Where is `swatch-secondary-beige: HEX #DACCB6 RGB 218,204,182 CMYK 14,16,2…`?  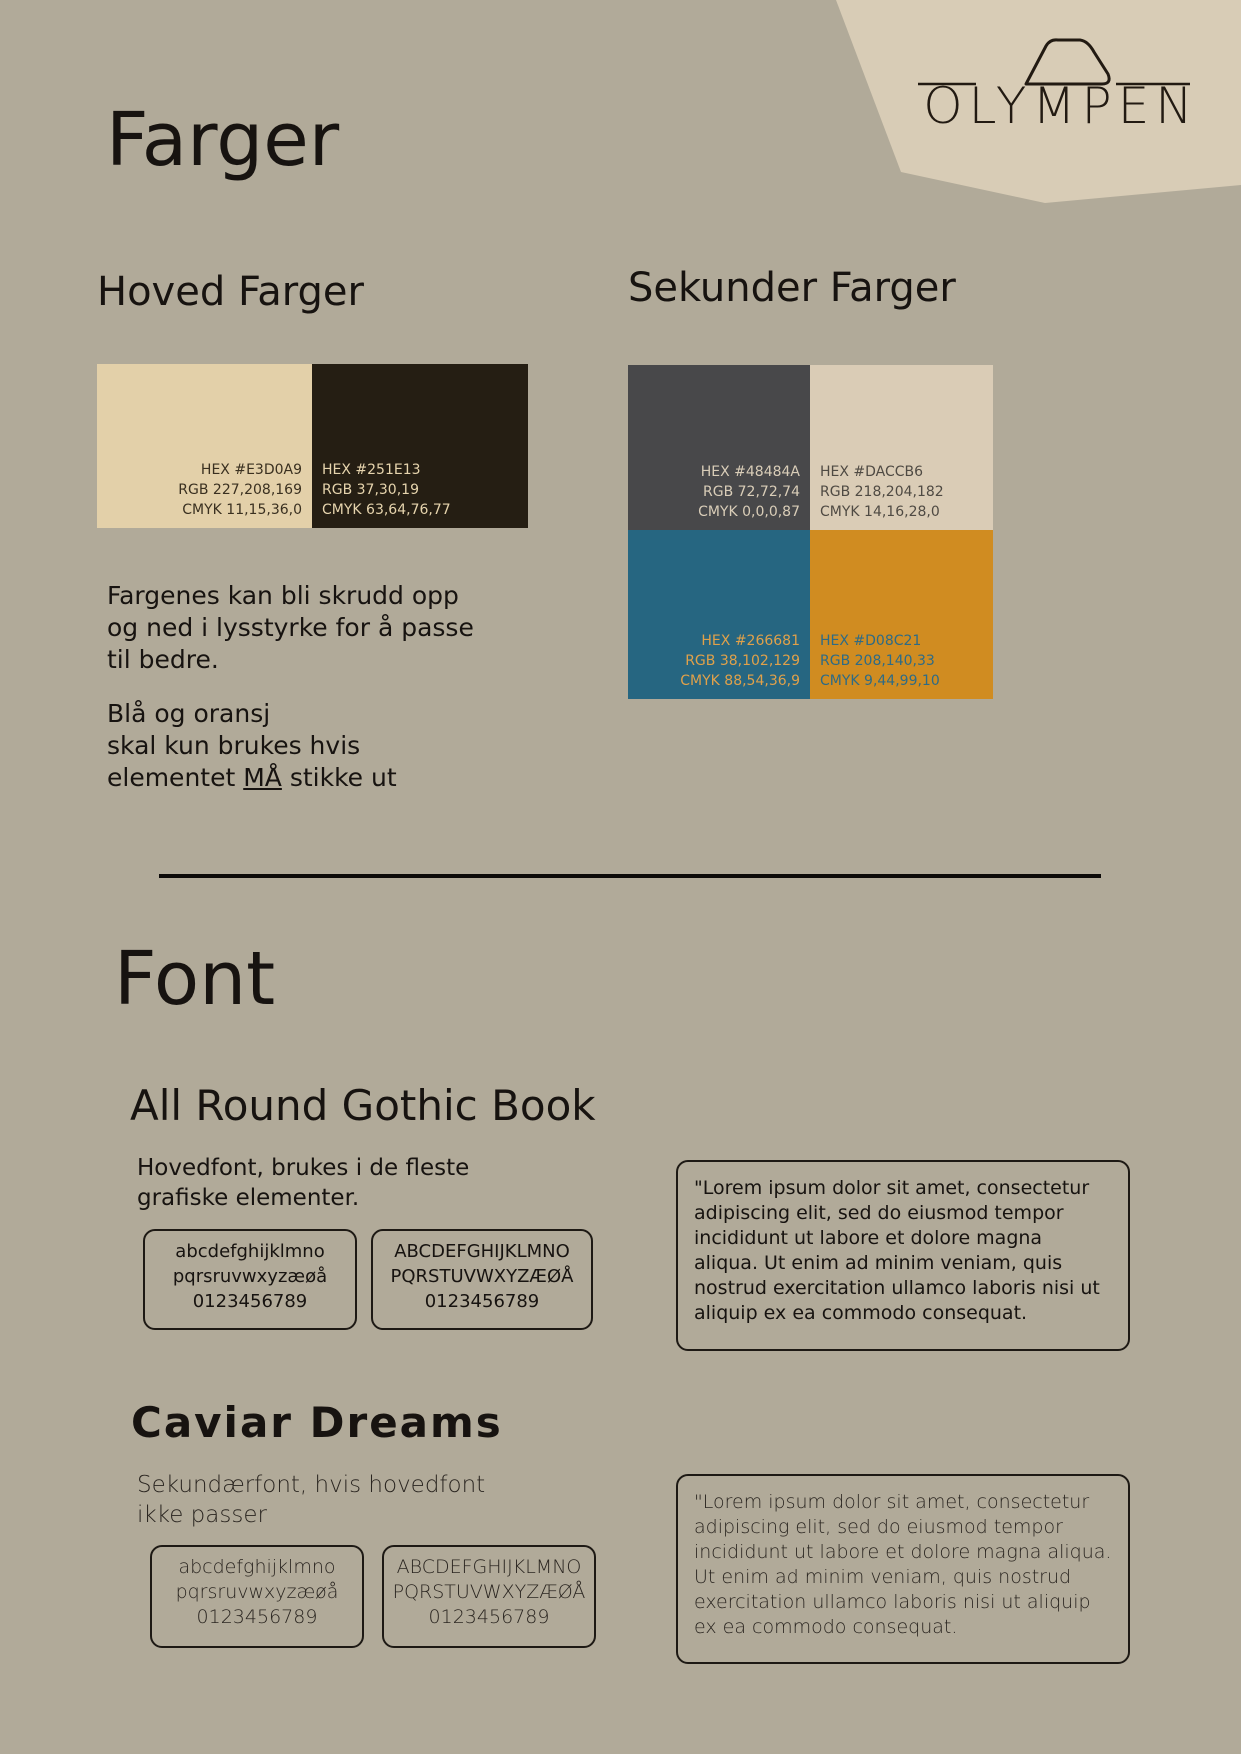 swatch-secondary-beige: HEX #DACCB6 RGB 218,204,182 CMYK 14,16,2… is located at coordinates (901, 447).